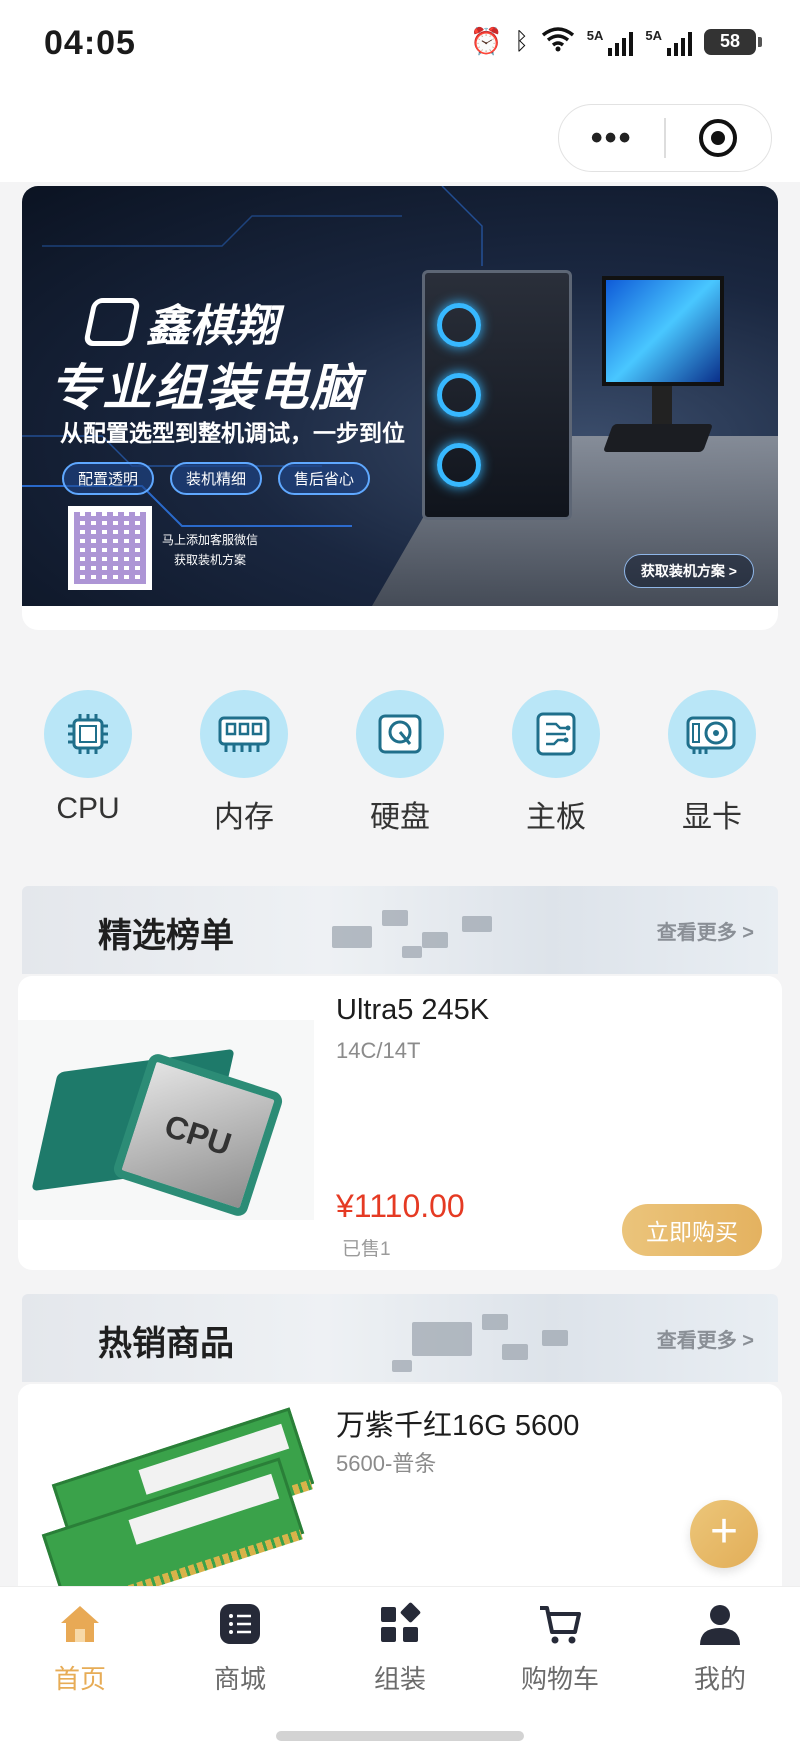  I want to click on category-label: 内存, so click(244, 817).